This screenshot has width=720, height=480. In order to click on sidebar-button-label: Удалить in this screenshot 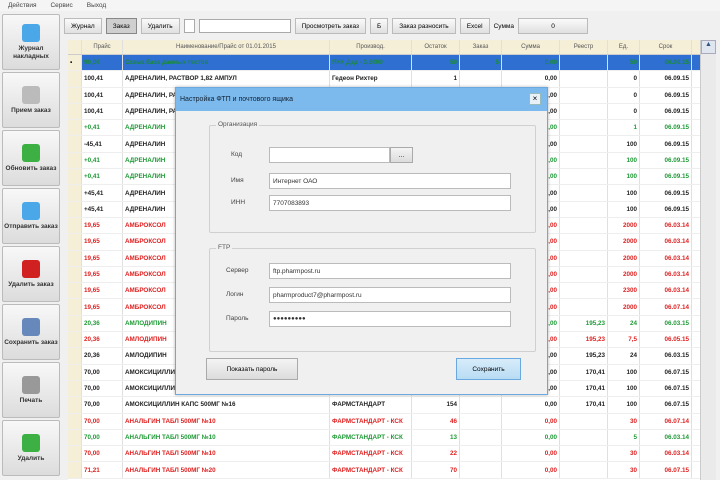, I will do `click(31, 458)`.